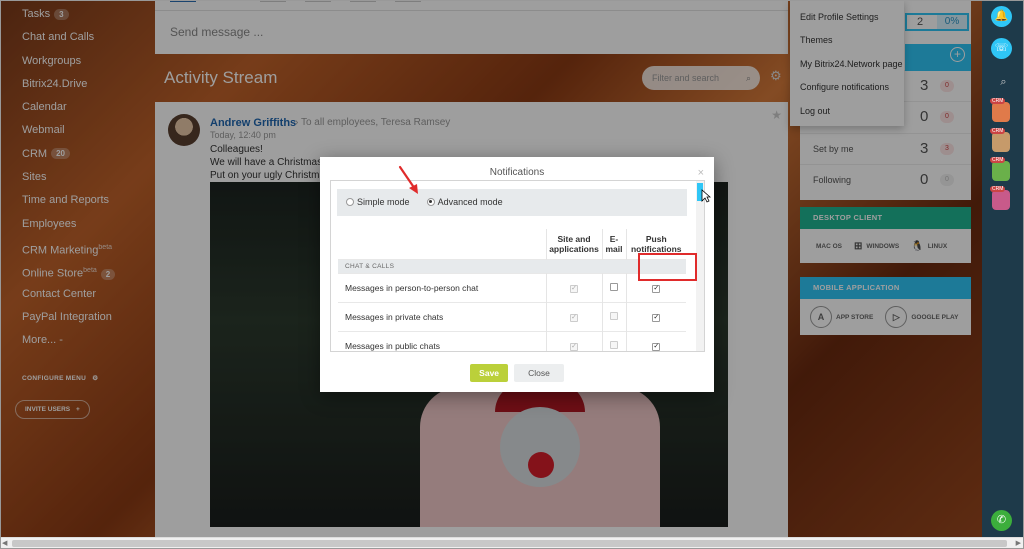 Image resolution: width=1024 pixels, height=549 pixels. I want to click on save-button: Save, so click(489, 373).